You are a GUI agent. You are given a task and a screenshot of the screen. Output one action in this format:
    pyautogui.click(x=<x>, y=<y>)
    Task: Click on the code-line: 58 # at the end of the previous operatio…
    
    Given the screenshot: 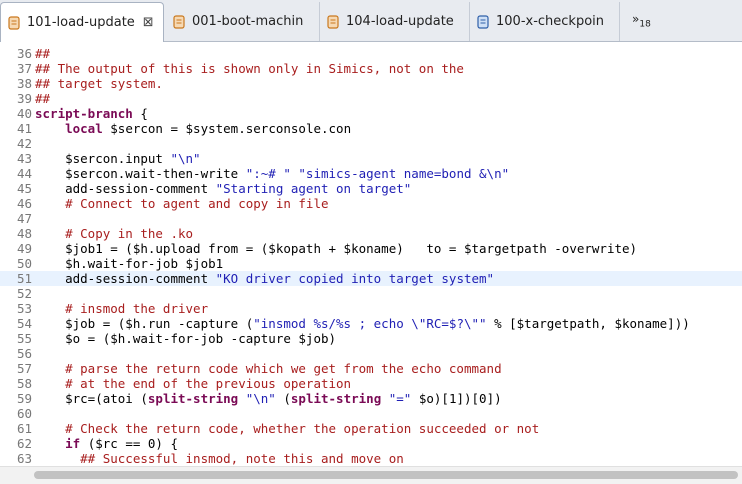 What is the action you would take?
    pyautogui.click(x=371, y=383)
    